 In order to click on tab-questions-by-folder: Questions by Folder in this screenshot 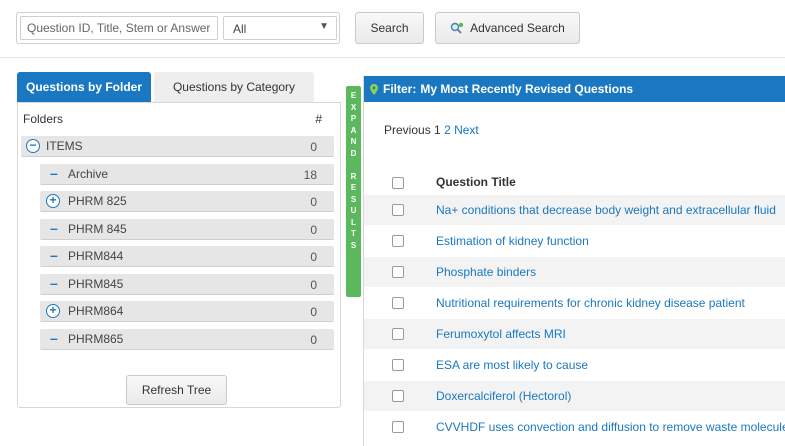, I will do `click(84, 87)`.